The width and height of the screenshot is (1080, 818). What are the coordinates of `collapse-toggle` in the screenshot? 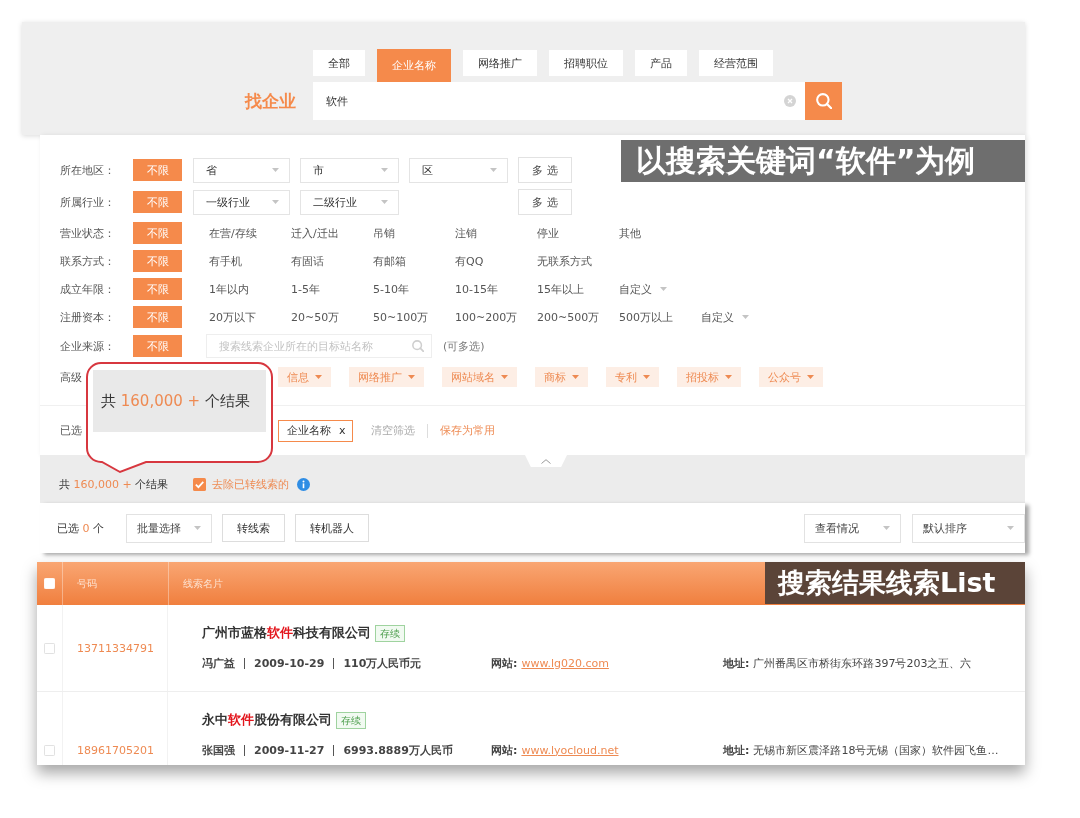 It's located at (546, 461).